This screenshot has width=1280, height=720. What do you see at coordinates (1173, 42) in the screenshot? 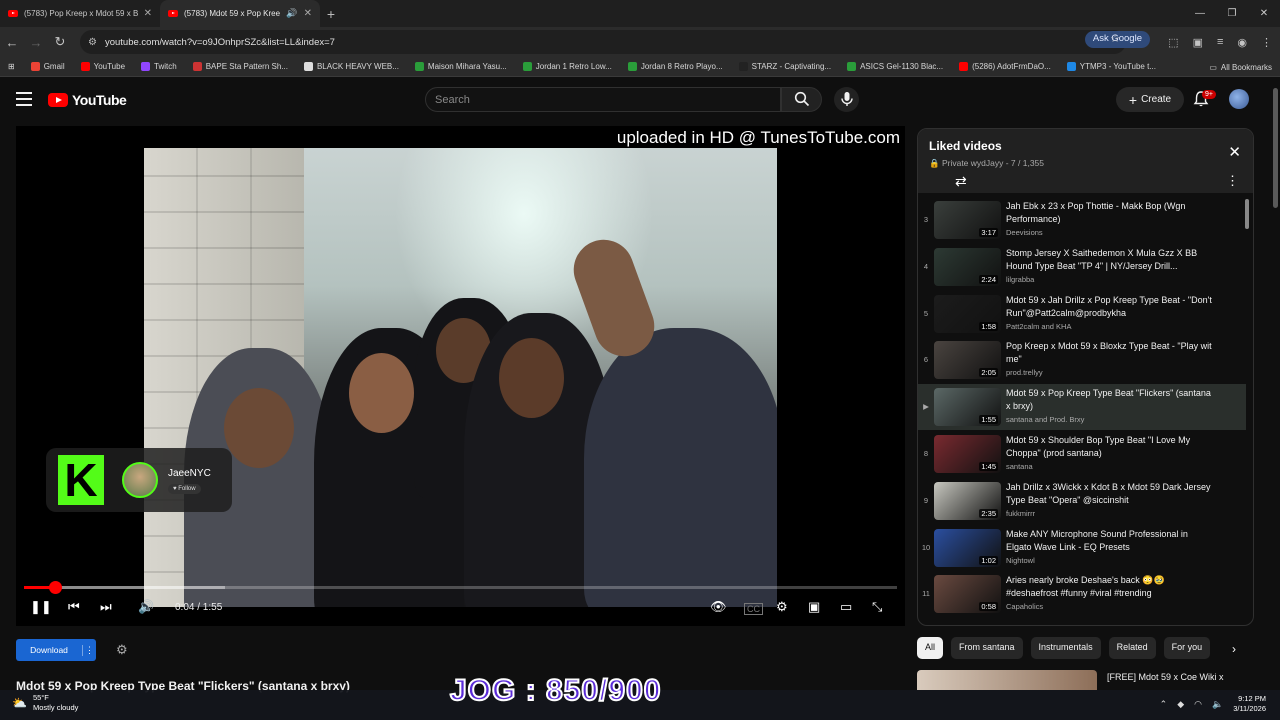
I see `extensions-icon: ⬚` at bounding box center [1173, 42].